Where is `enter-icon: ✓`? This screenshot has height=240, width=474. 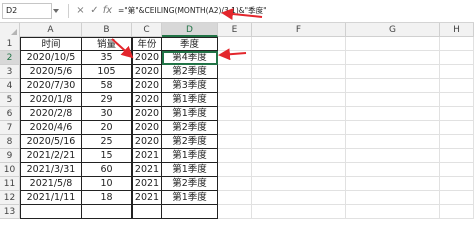 enter-icon: ✓ is located at coordinates (94, 11).